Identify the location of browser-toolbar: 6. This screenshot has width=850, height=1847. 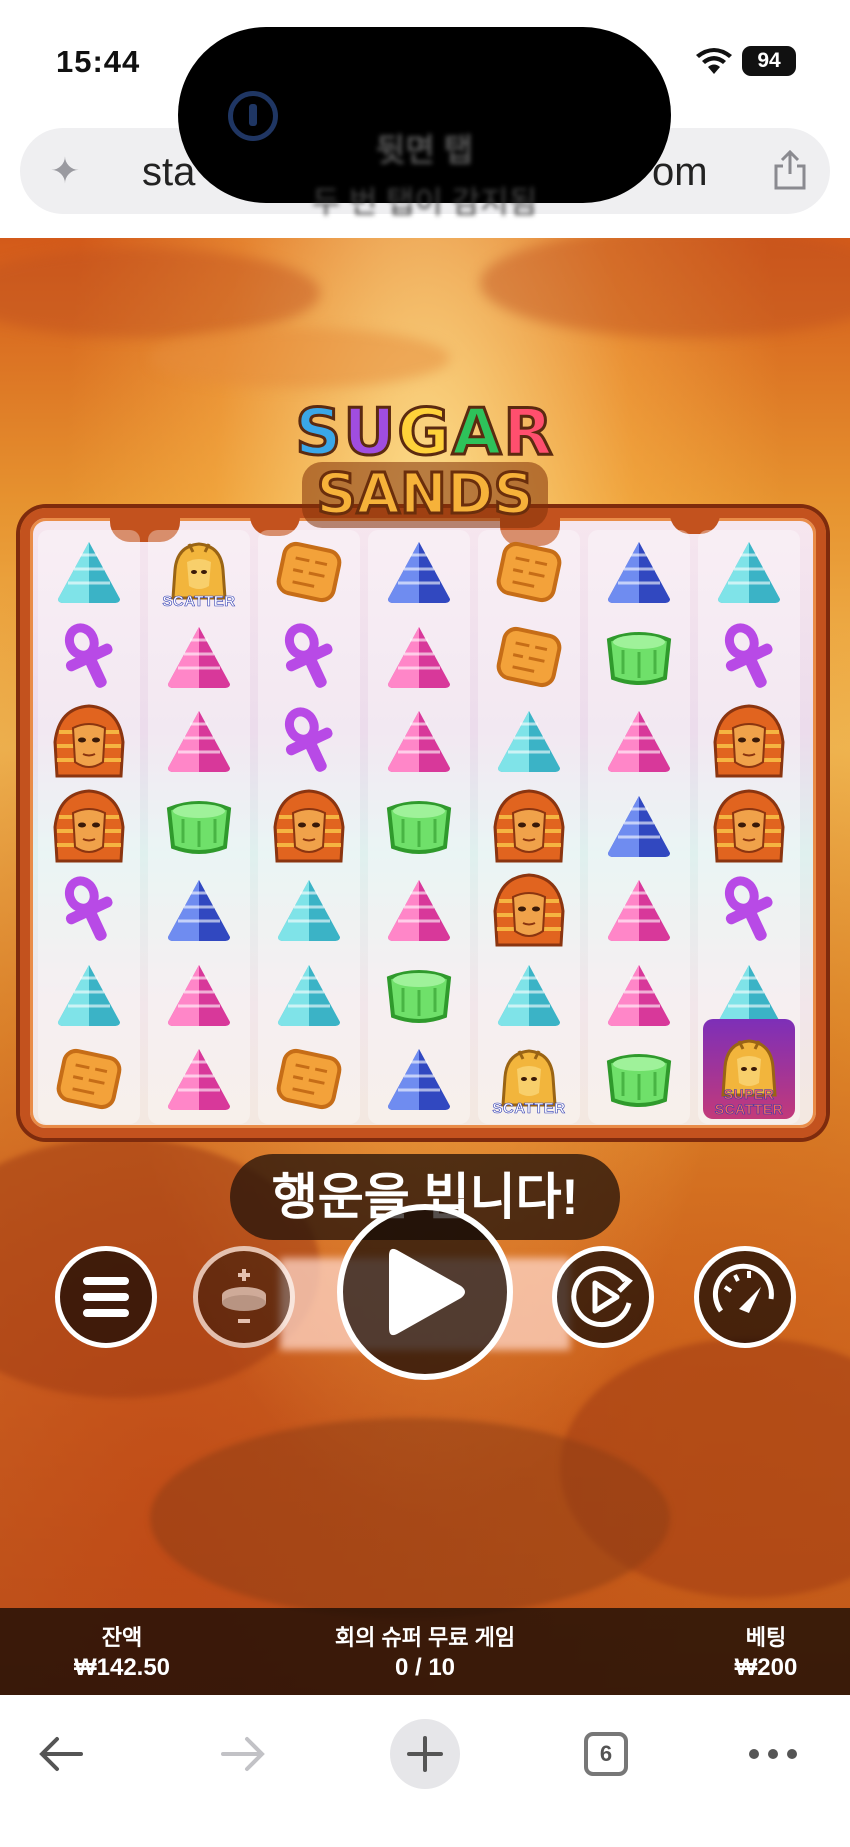
(425, 1771).